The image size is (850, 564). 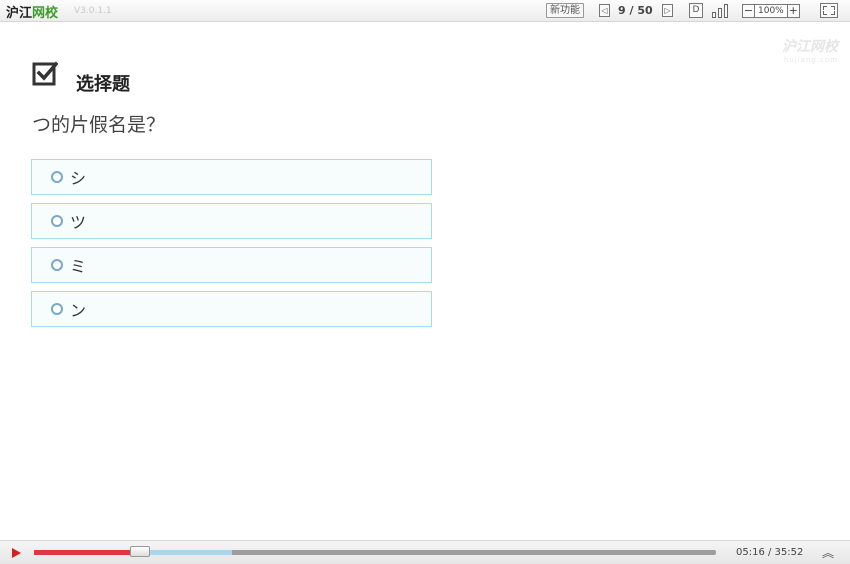 I want to click on next-page-button: ▷, so click(x=667, y=10).